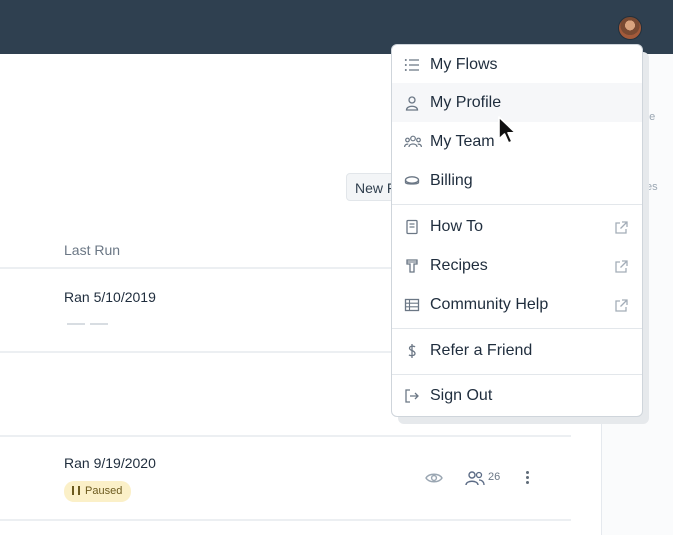 Image resolution: width=673 pixels, height=535 pixels. I want to click on menu-item-my-flows: My Flows, so click(517, 64).